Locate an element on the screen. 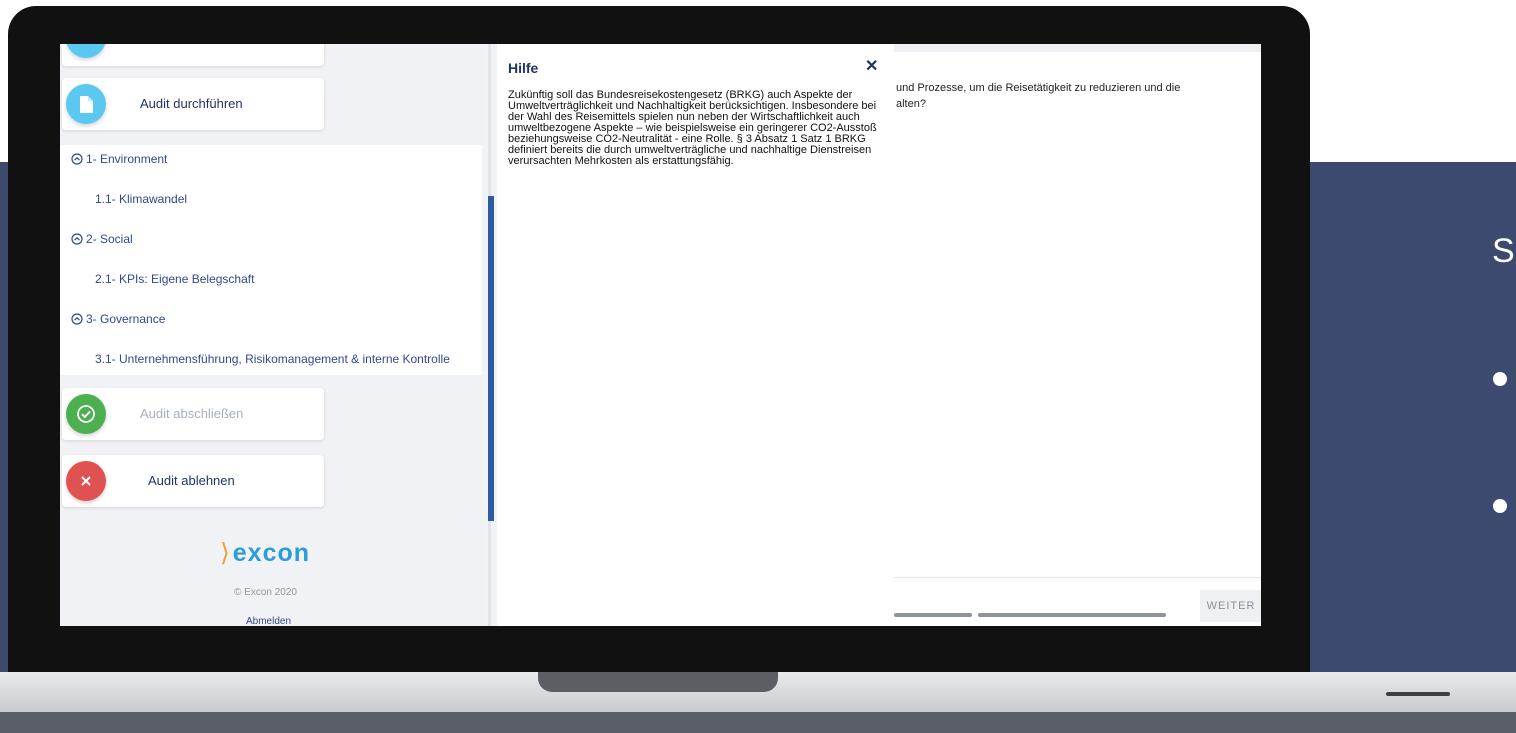  tree-section-environment: 1- Environment is located at coordinates (119, 159).